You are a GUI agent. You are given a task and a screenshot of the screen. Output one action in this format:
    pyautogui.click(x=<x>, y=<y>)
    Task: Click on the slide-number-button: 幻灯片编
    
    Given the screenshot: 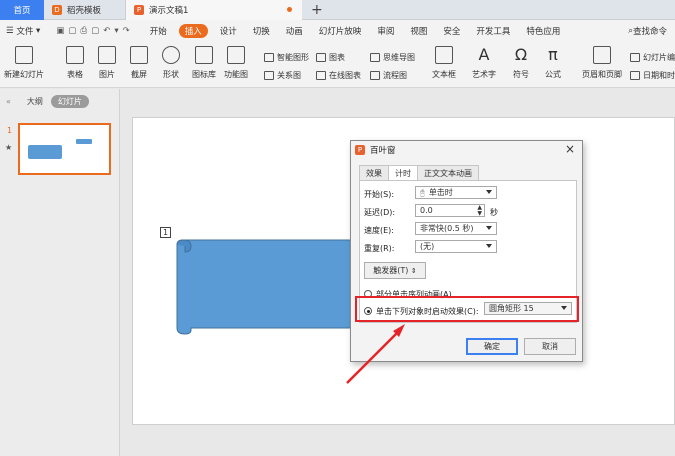 What is the action you would take?
    pyautogui.click(x=652, y=57)
    